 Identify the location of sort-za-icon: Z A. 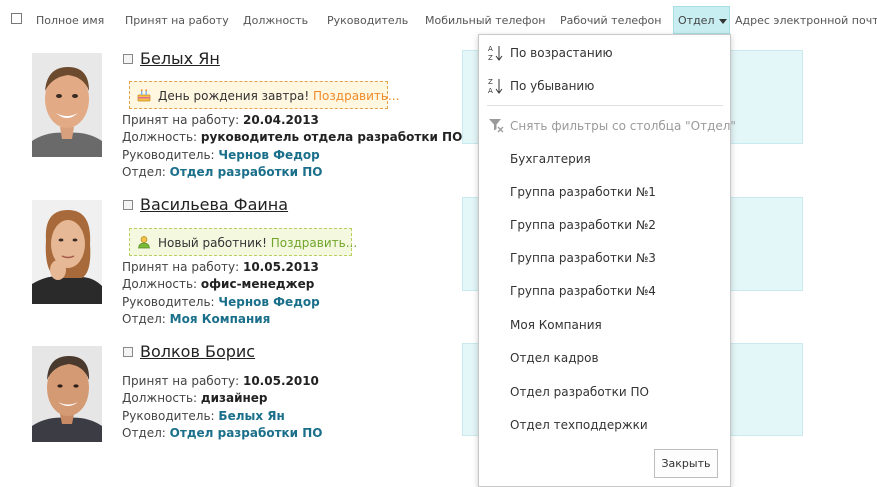
(495, 86).